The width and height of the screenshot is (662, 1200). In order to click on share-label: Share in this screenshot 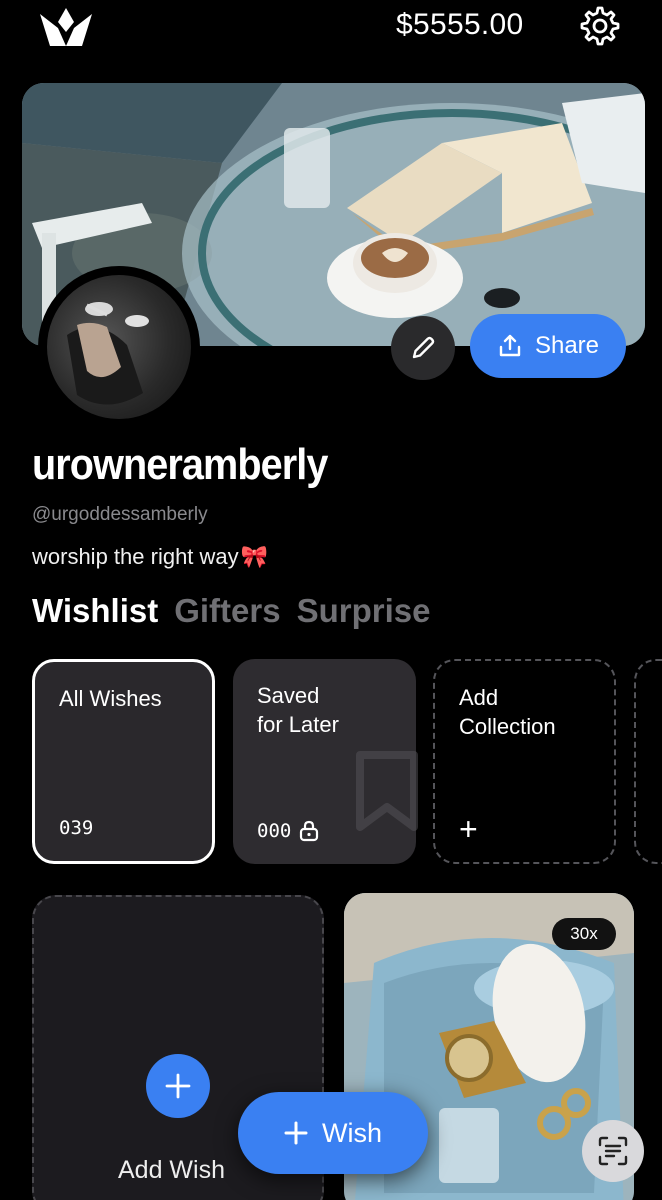, I will do `click(567, 345)`.